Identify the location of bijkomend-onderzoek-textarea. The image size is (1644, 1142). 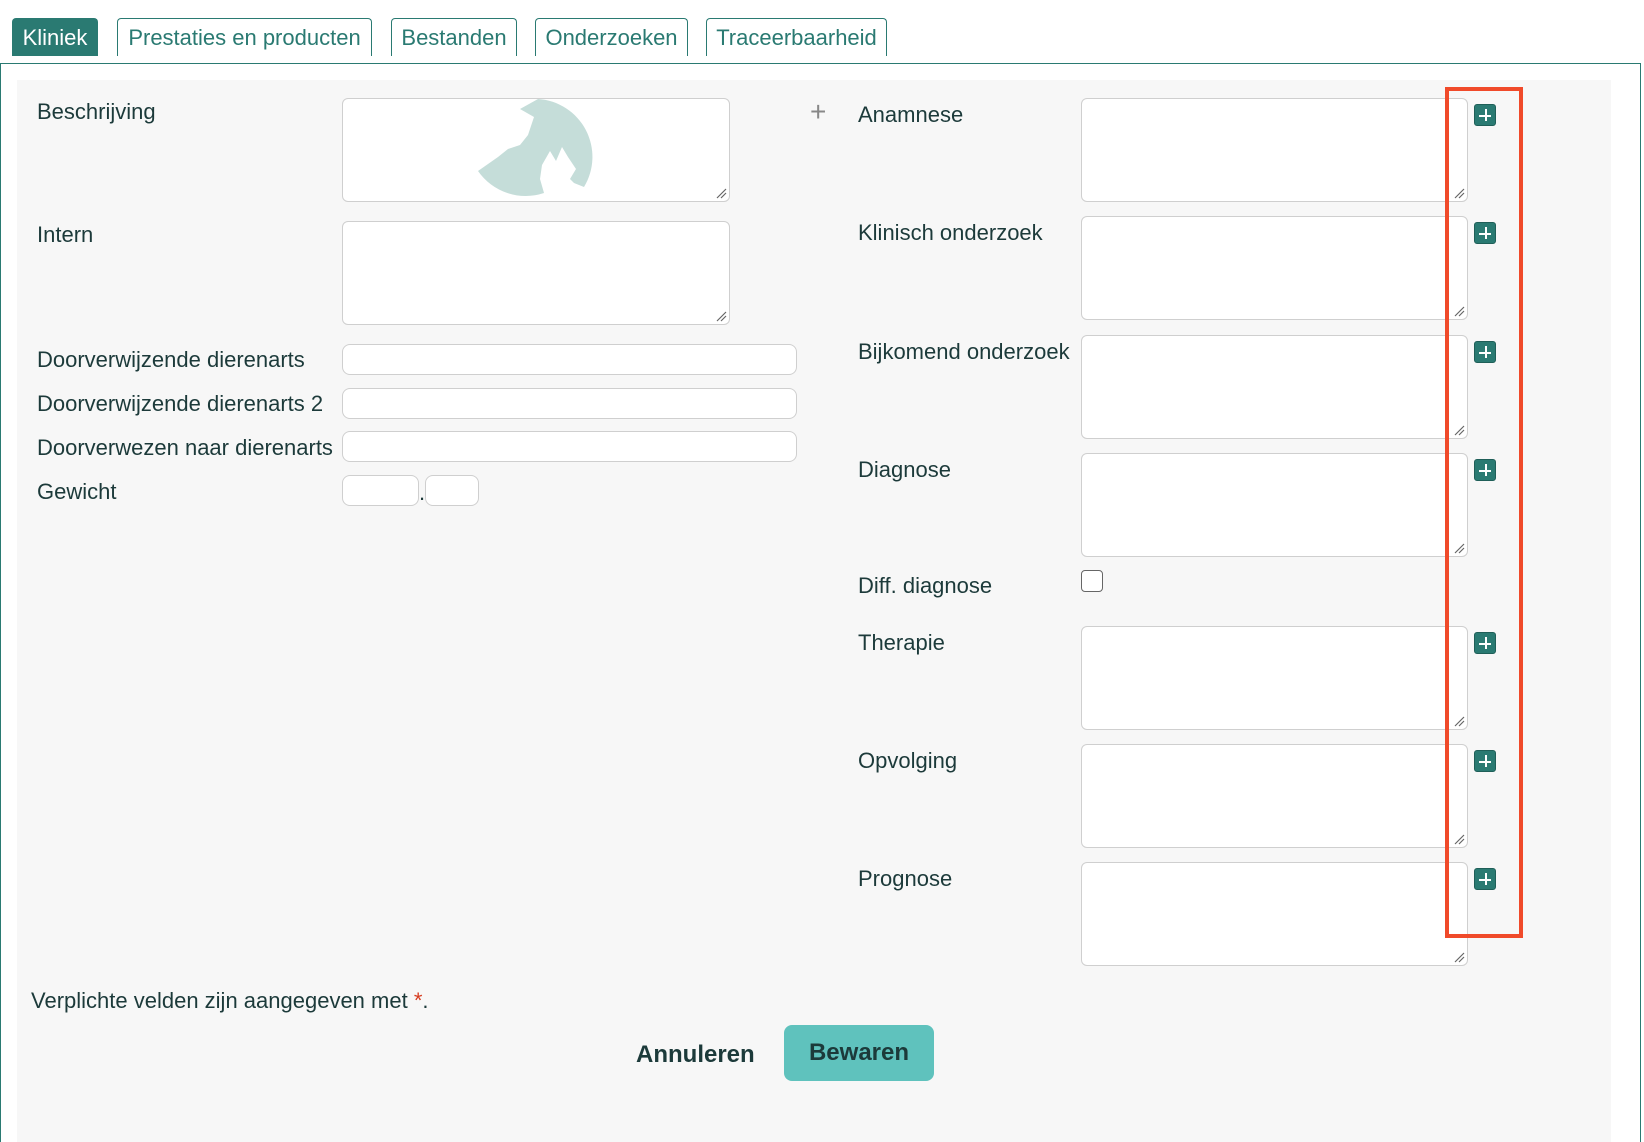
(1274, 387).